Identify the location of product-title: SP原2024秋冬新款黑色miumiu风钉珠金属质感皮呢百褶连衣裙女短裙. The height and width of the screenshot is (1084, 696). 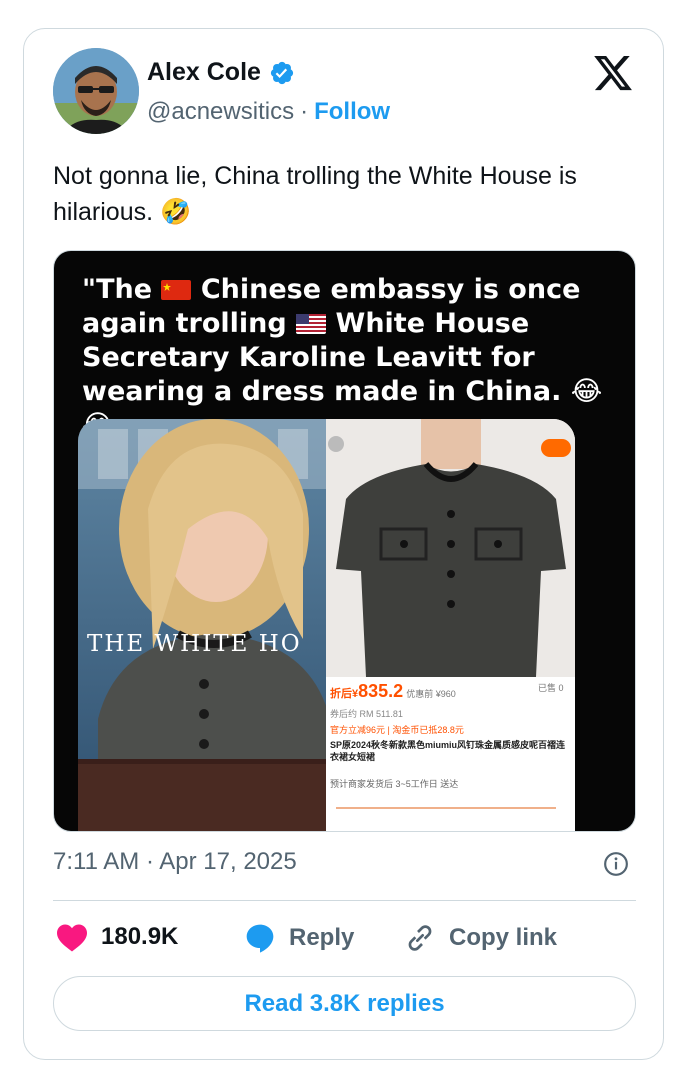
(448, 751).